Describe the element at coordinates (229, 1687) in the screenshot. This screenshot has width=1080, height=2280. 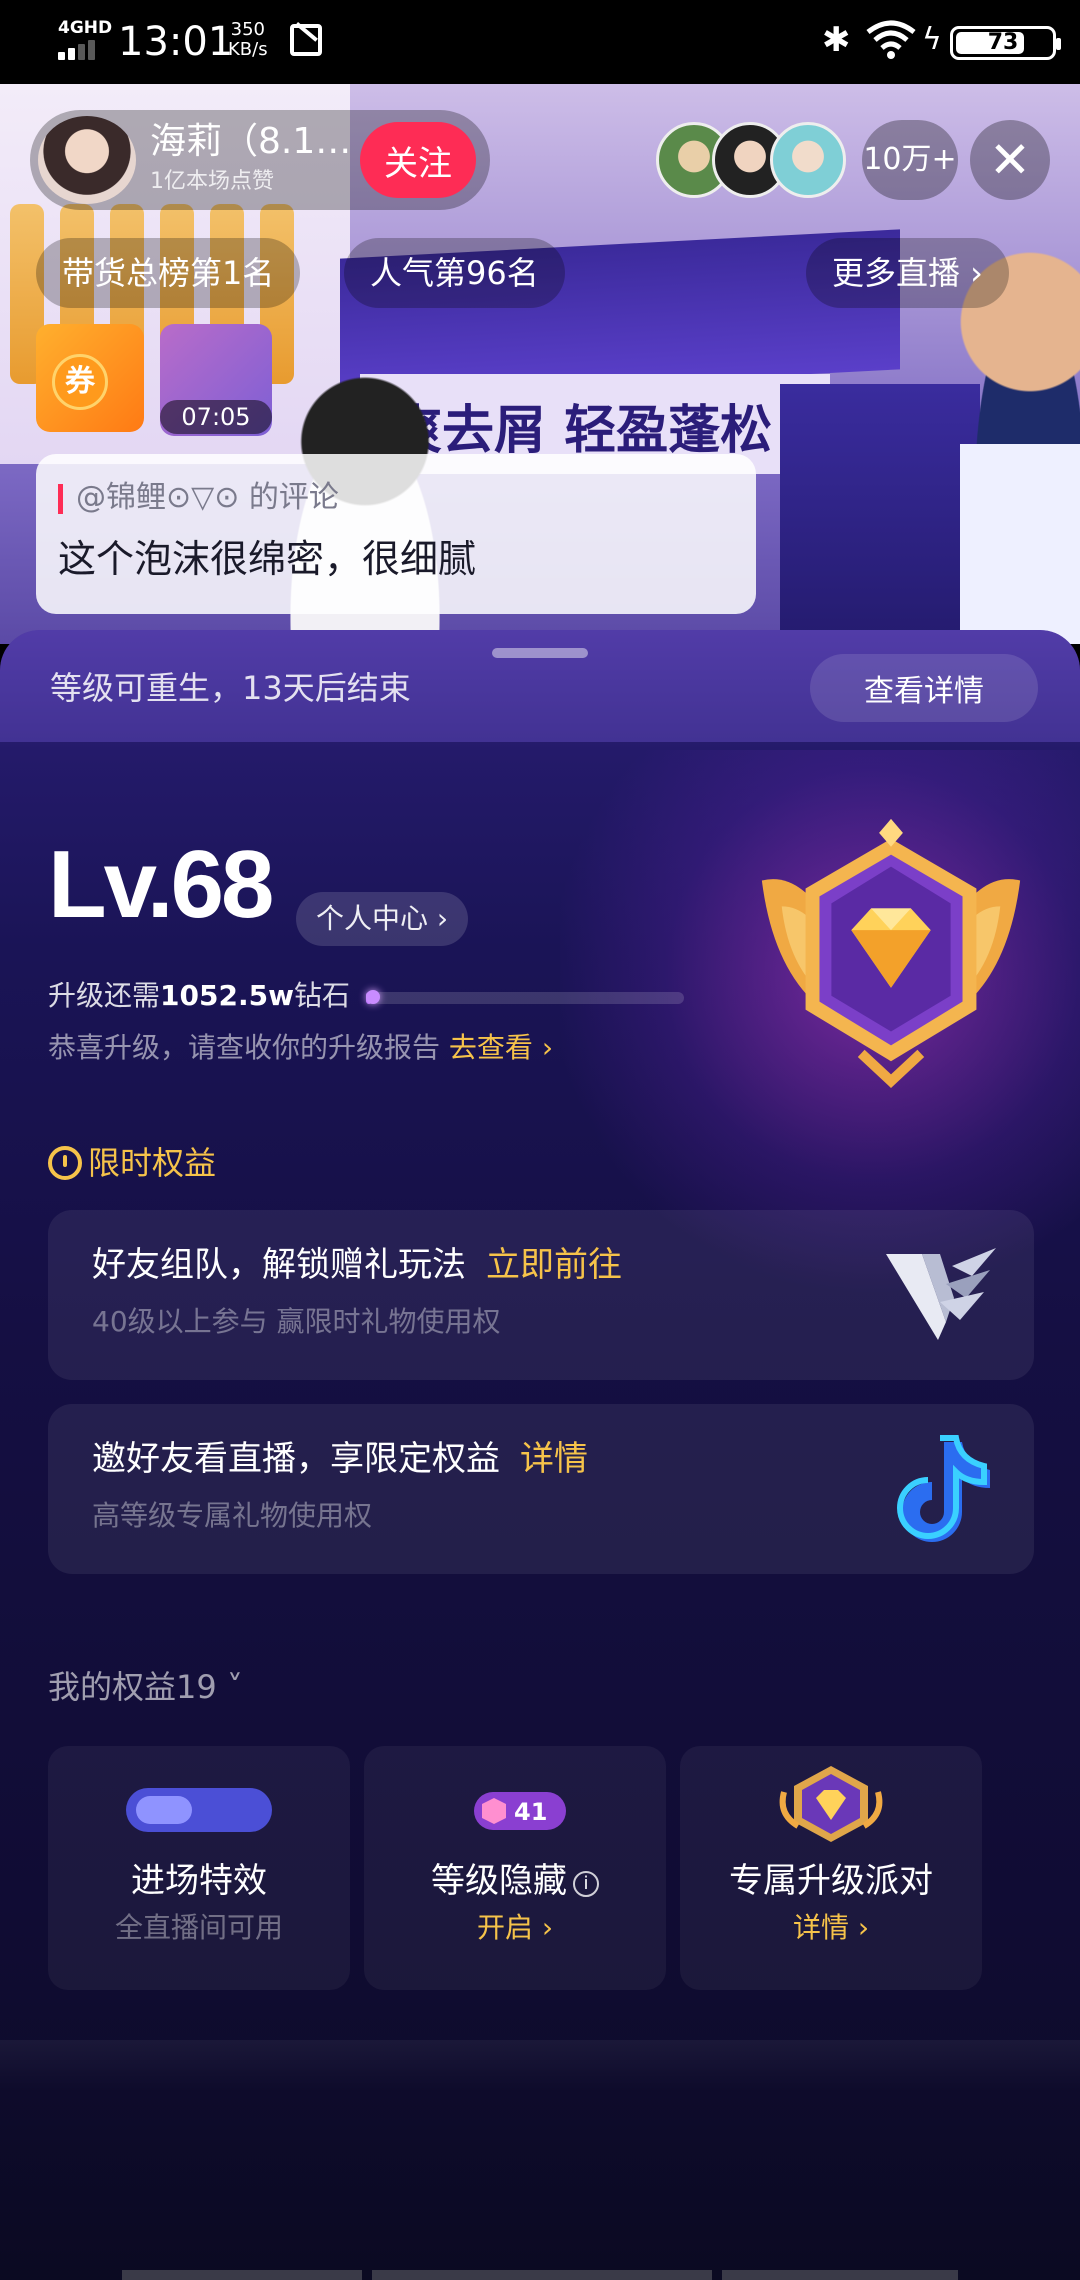
I see `chevron-down-icon: ˅` at that location.